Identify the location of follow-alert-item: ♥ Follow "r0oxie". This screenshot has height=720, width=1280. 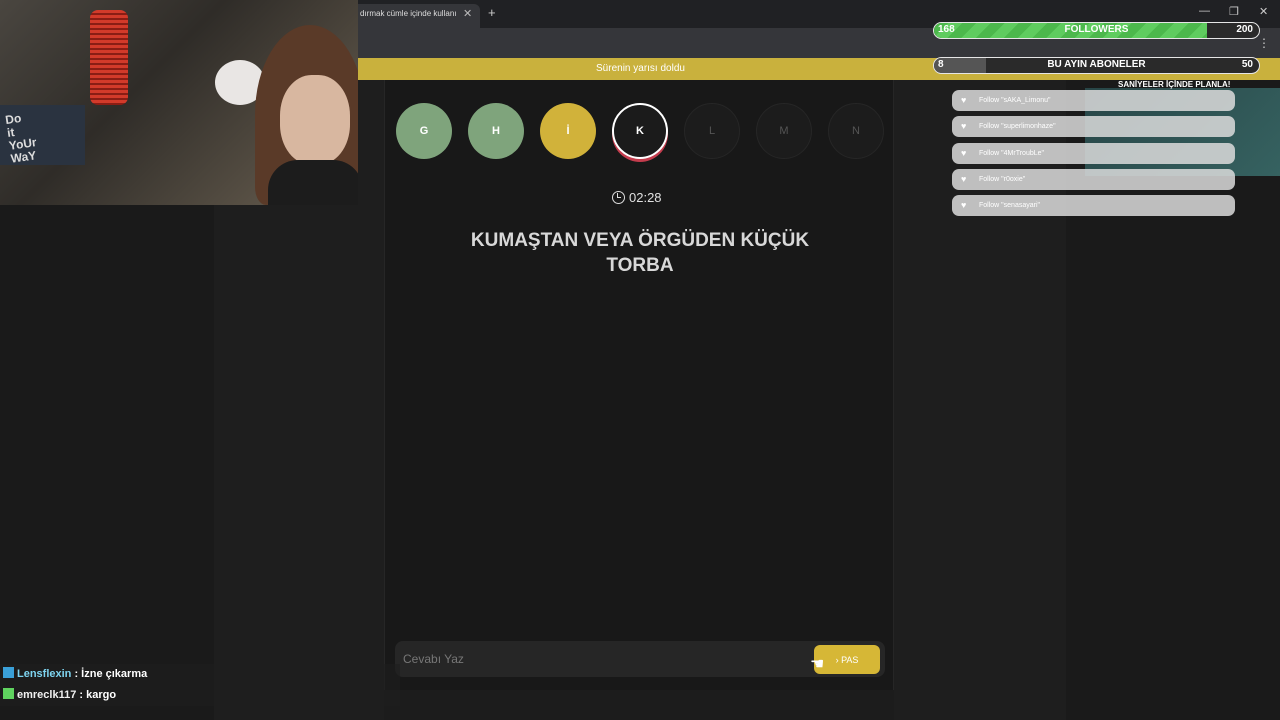
(1093, 179).